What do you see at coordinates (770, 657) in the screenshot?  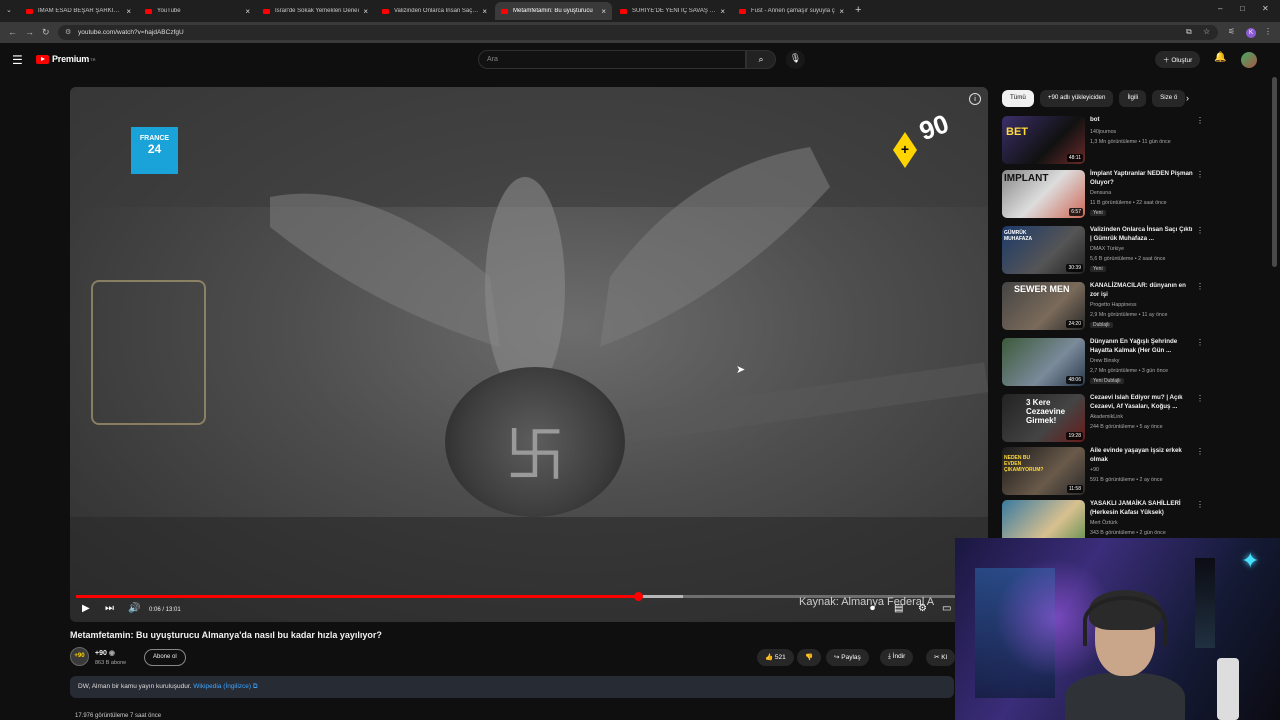 I see `thumbs-up-icon: 👍` at bounding box center [770, 657].